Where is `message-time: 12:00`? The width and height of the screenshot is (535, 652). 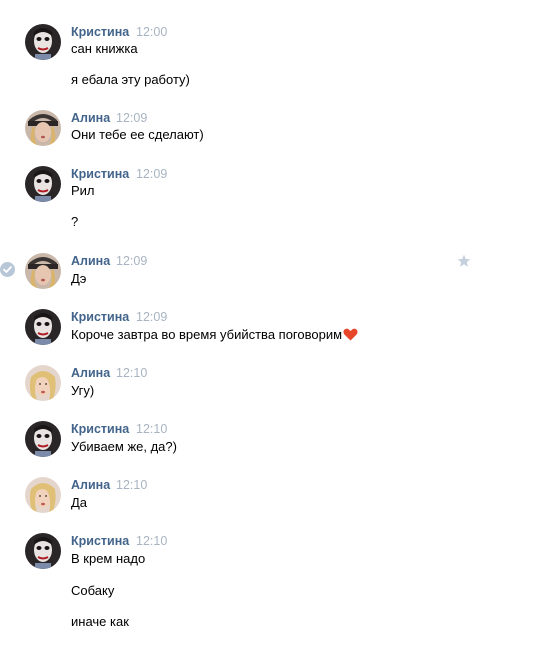
message-time: 12:00 is located at coordinates (151, 32).